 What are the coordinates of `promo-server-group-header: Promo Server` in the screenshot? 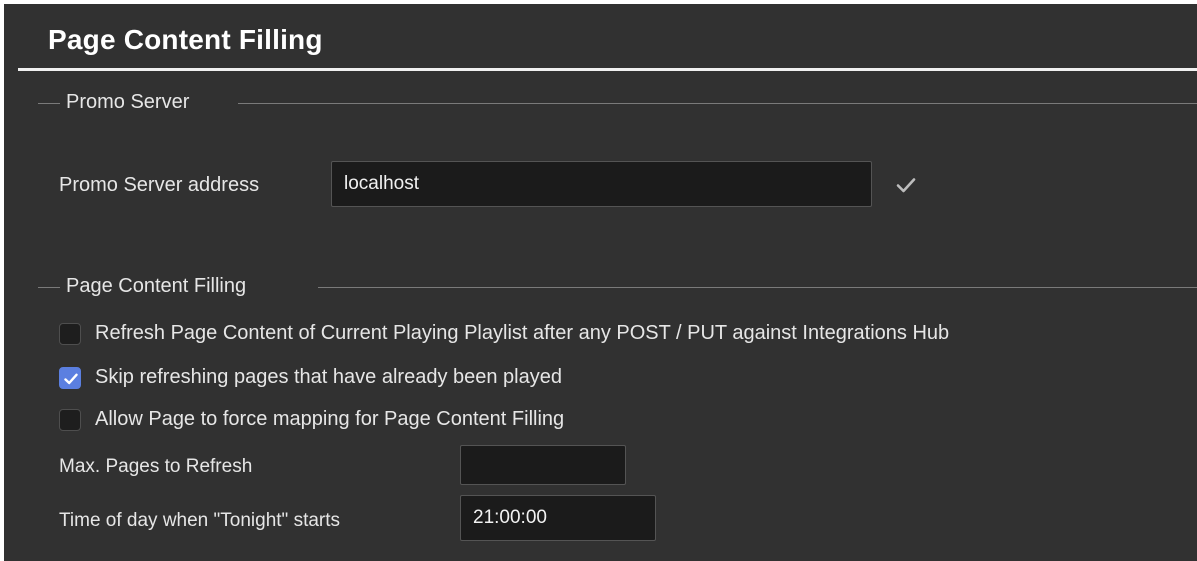 It's located at (600, 103).